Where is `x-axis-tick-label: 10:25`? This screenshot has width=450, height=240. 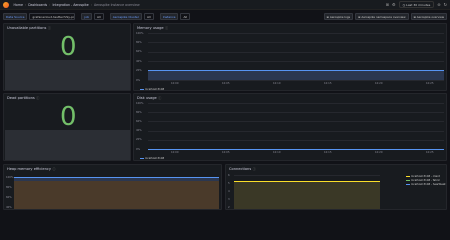 x-axis-tick-label: 10:25 is located at coordinates (430, 83).